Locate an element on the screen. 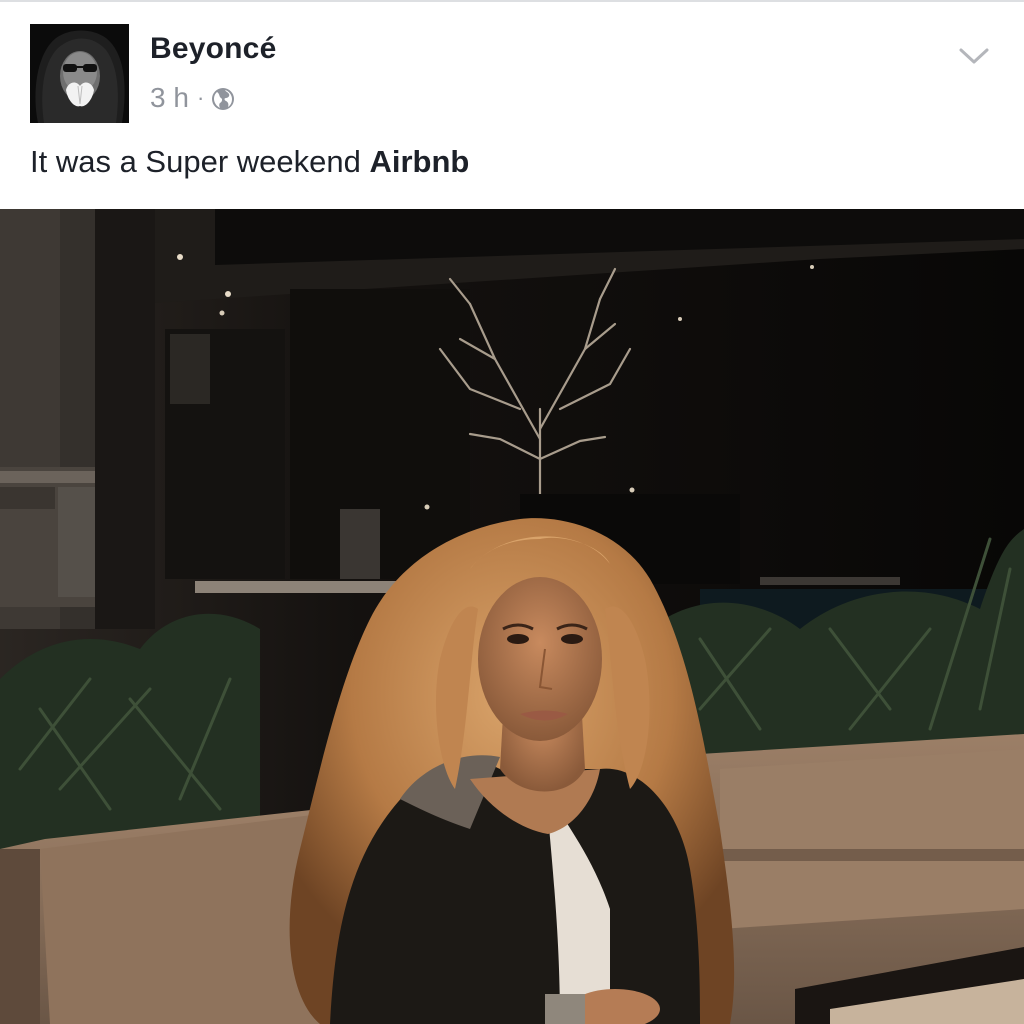  avatar is located at coordinates (79, 73).